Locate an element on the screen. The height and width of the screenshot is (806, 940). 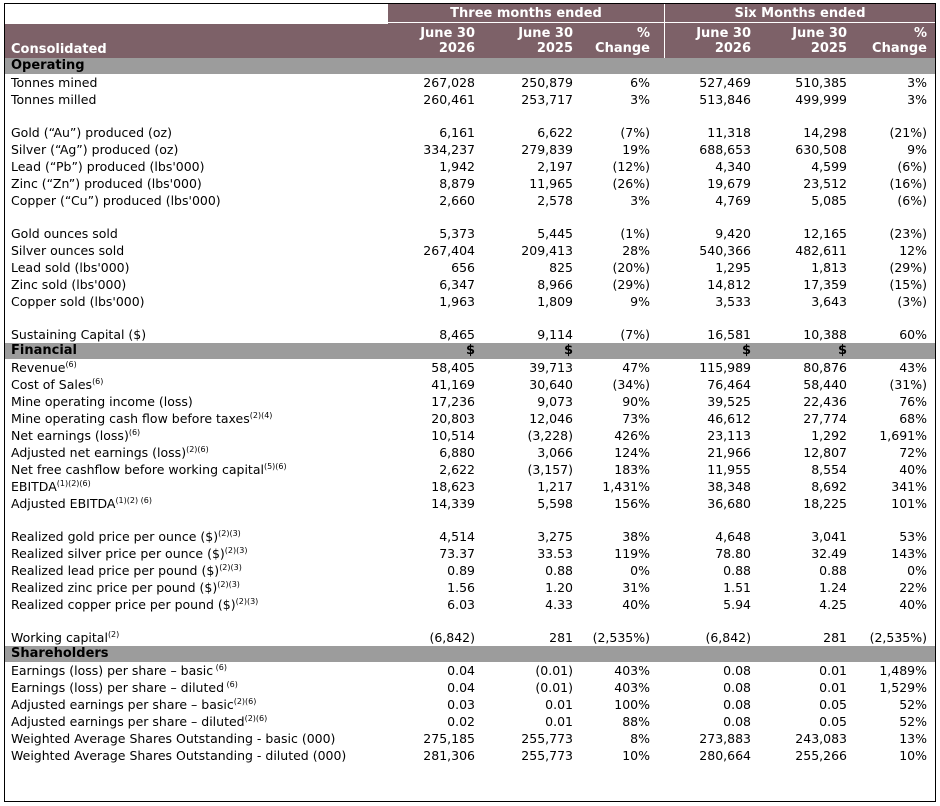
row-label: Silver ounces sold is located at coordinates (68, 250).